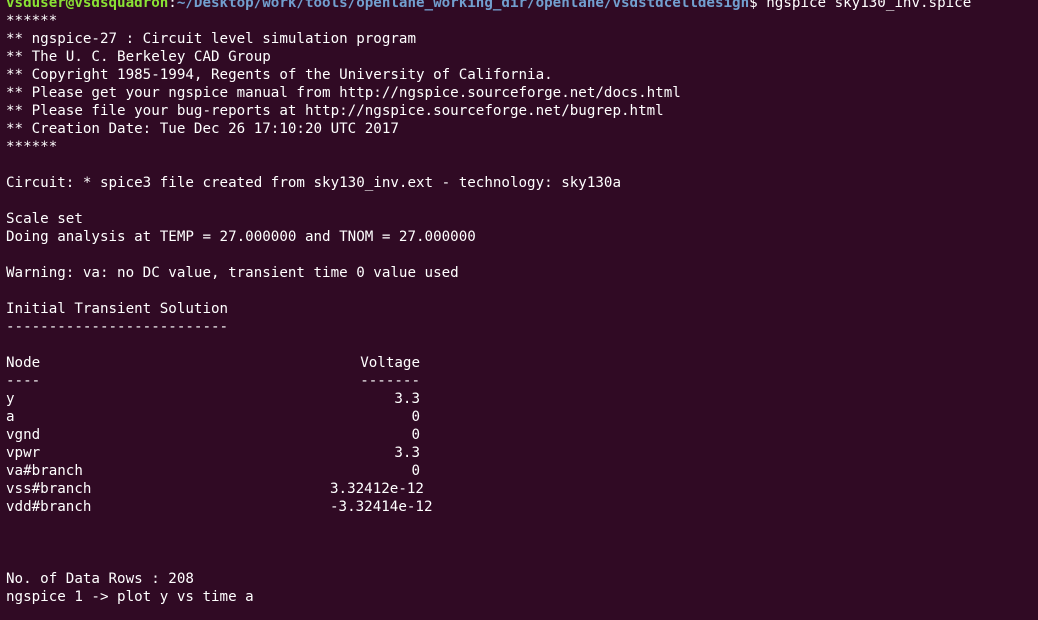  Describe the element at coordinates (522, 489) in the screenshot. I see `table-row: vss#branch 3.32412e-12` at that location.